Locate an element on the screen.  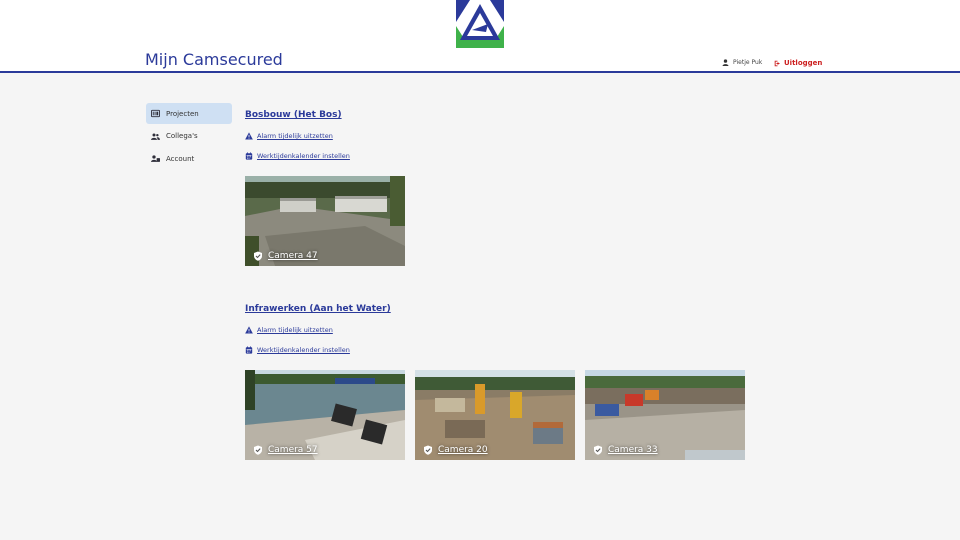
logout-icon is located at coordinates (777, 63).